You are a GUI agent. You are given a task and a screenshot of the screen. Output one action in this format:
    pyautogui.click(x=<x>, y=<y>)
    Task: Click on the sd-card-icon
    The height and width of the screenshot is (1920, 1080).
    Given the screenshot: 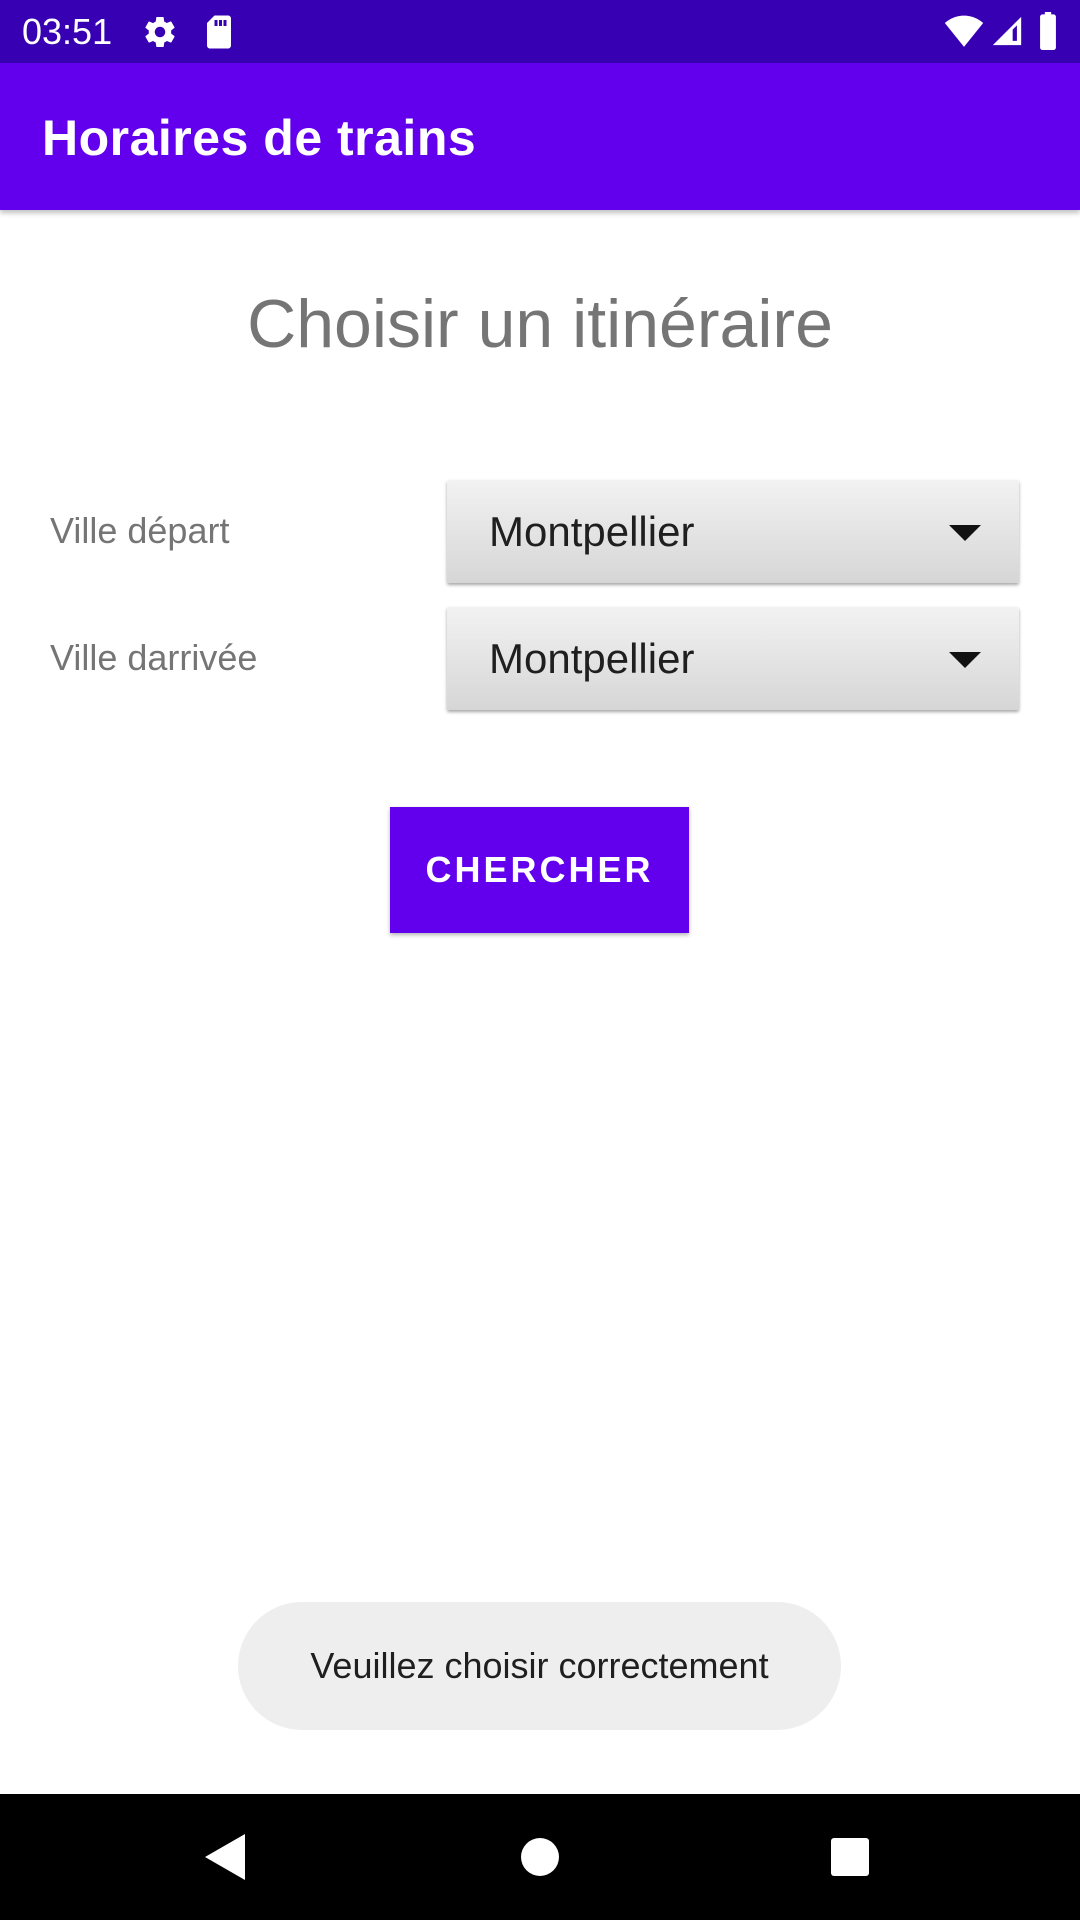 What is the action you would take?
    pyautogui.click(x=219, y=34)
    